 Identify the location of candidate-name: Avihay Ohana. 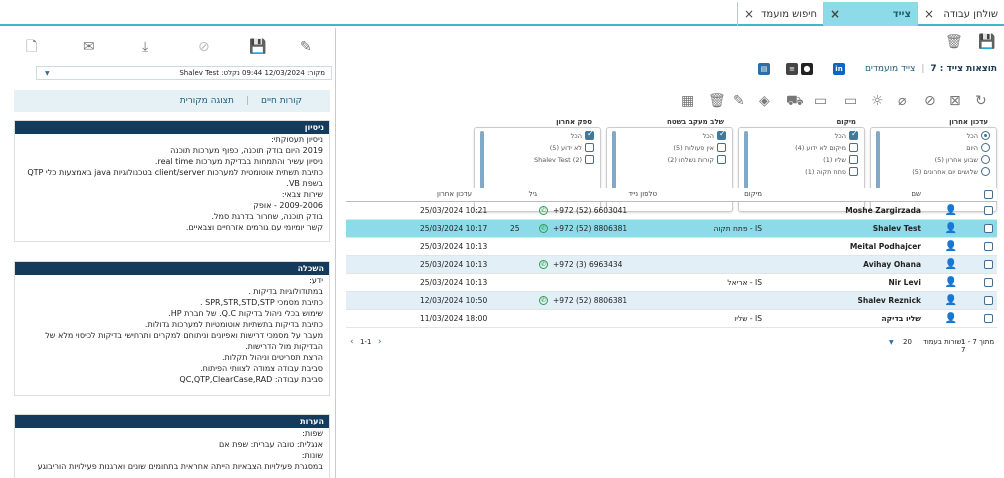
(892, 264).